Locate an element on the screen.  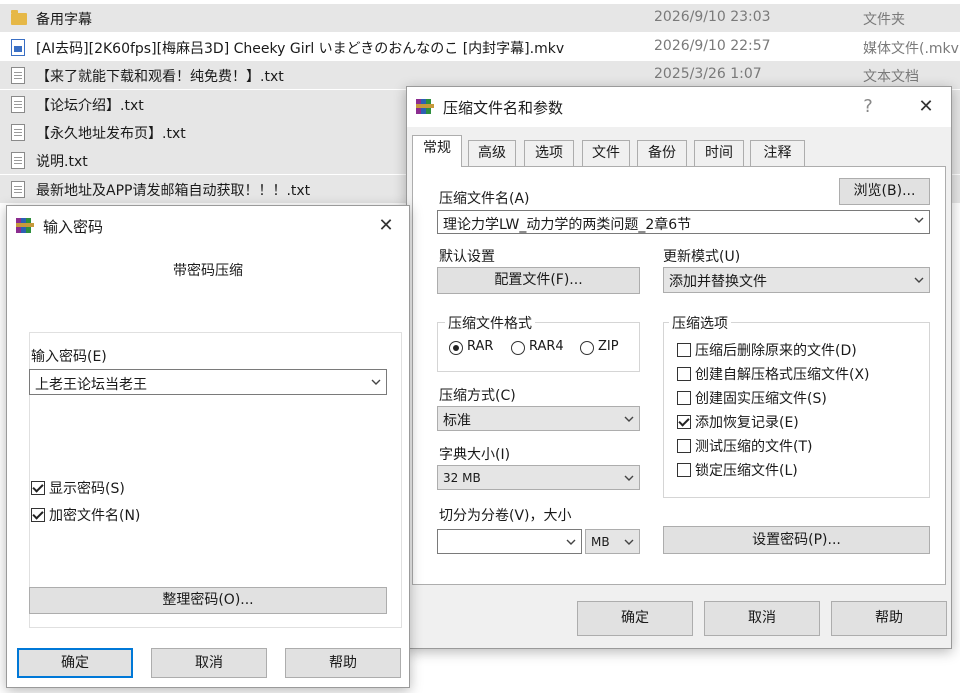
archive-dialog-titlebar: 压缩文件名和参数 ? ✕ is located at coordinates (679, 107).